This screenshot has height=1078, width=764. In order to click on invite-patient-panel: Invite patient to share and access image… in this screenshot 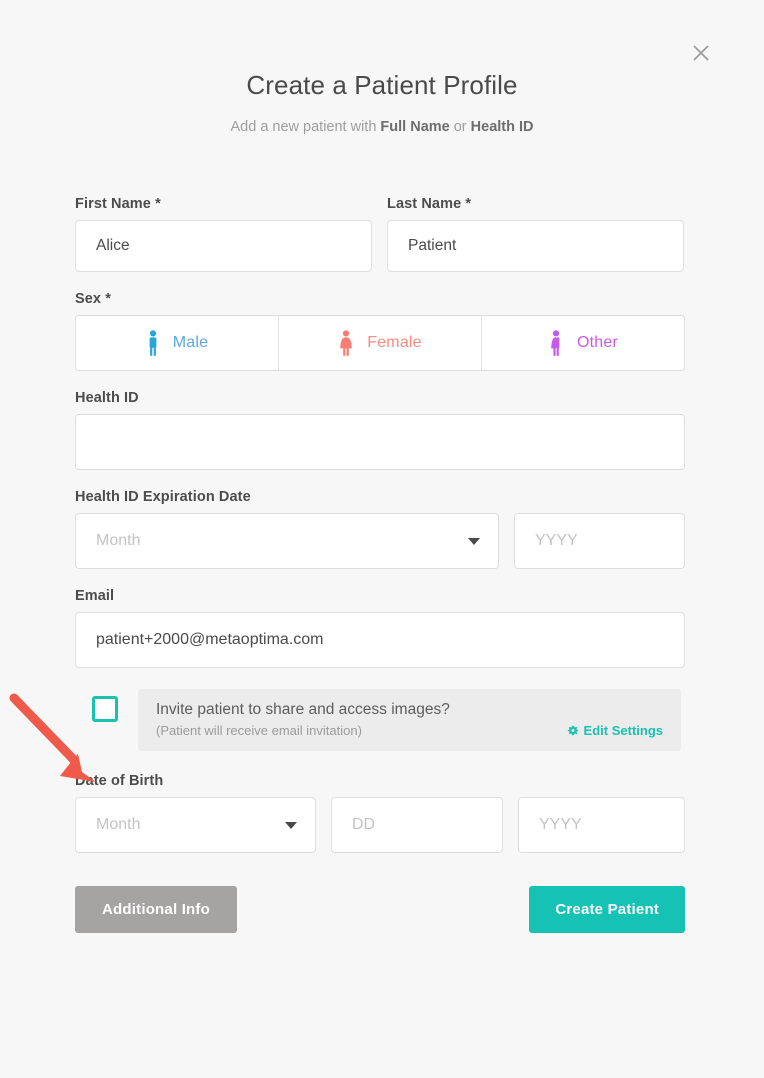, I will do `click(409, 720)`.